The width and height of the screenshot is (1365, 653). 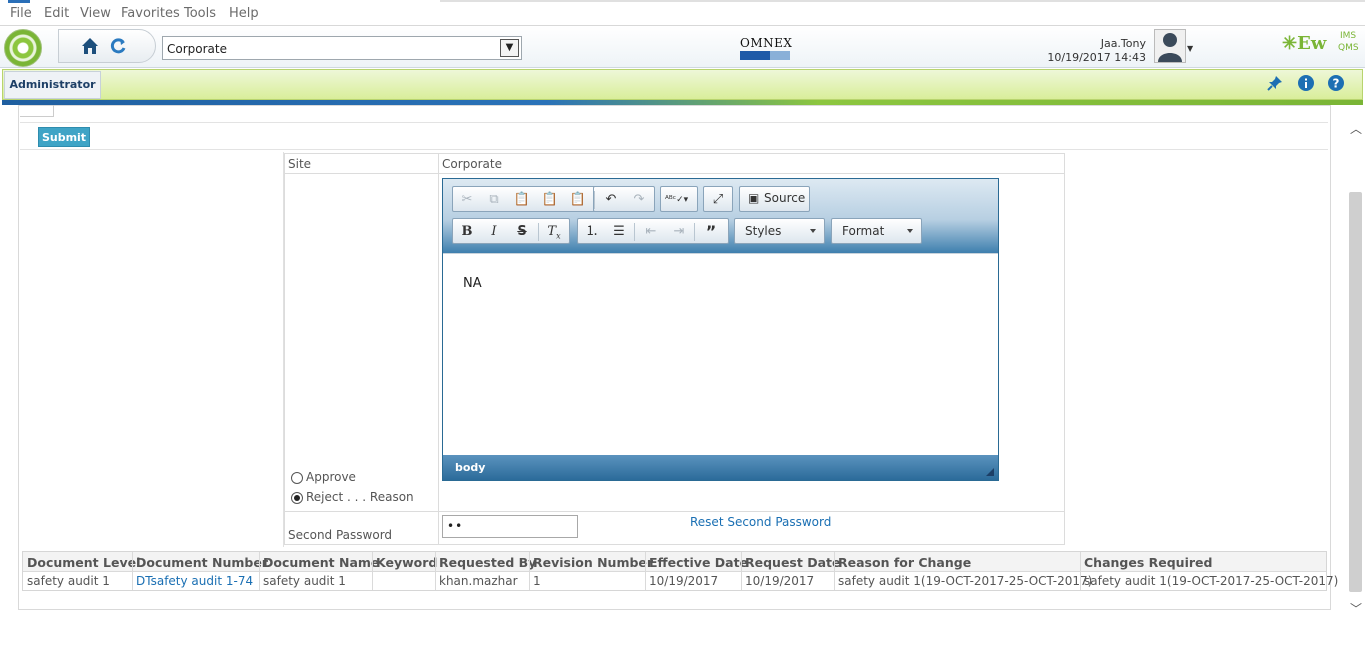 What do you see at coordinates (438, 349) in the screenshot?
I see `form-column-divider` at bounding box center [438, 349].